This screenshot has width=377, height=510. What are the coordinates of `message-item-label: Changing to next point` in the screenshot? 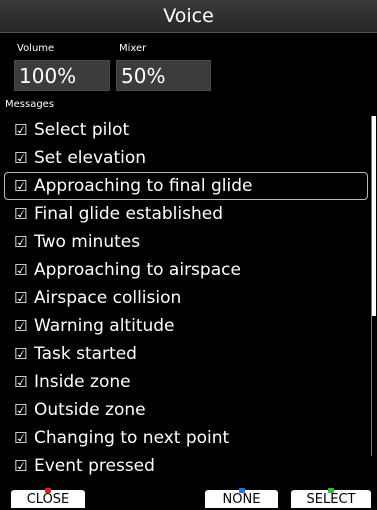 It's located at (132, 438).